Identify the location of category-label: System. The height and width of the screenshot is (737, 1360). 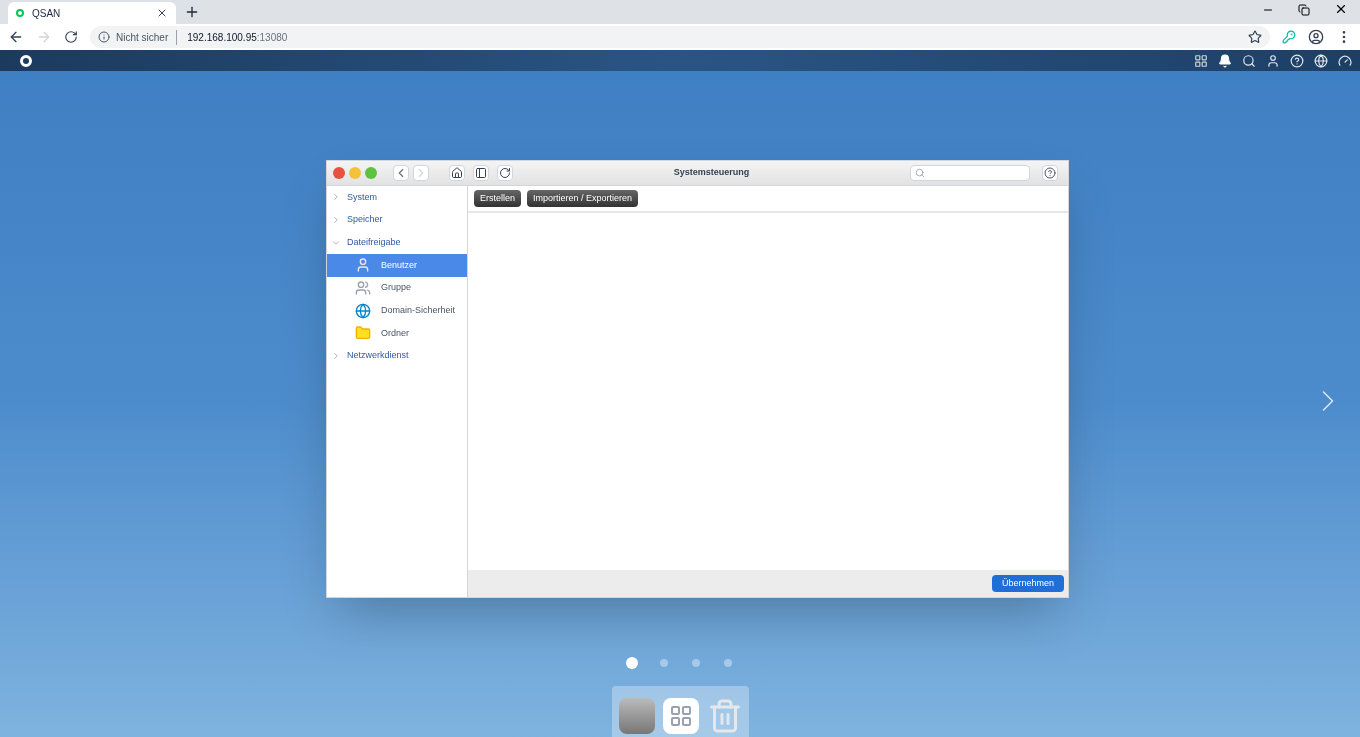
(362, 197).